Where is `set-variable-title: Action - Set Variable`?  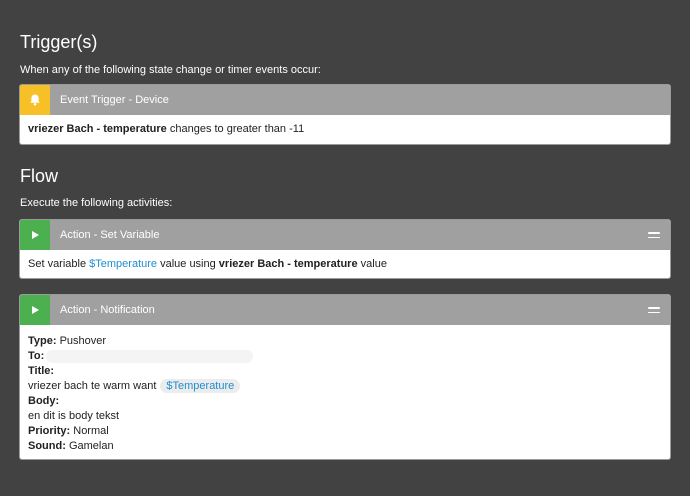
set-variable-title: Action - Set Variable is located at coordinates (110, 235).